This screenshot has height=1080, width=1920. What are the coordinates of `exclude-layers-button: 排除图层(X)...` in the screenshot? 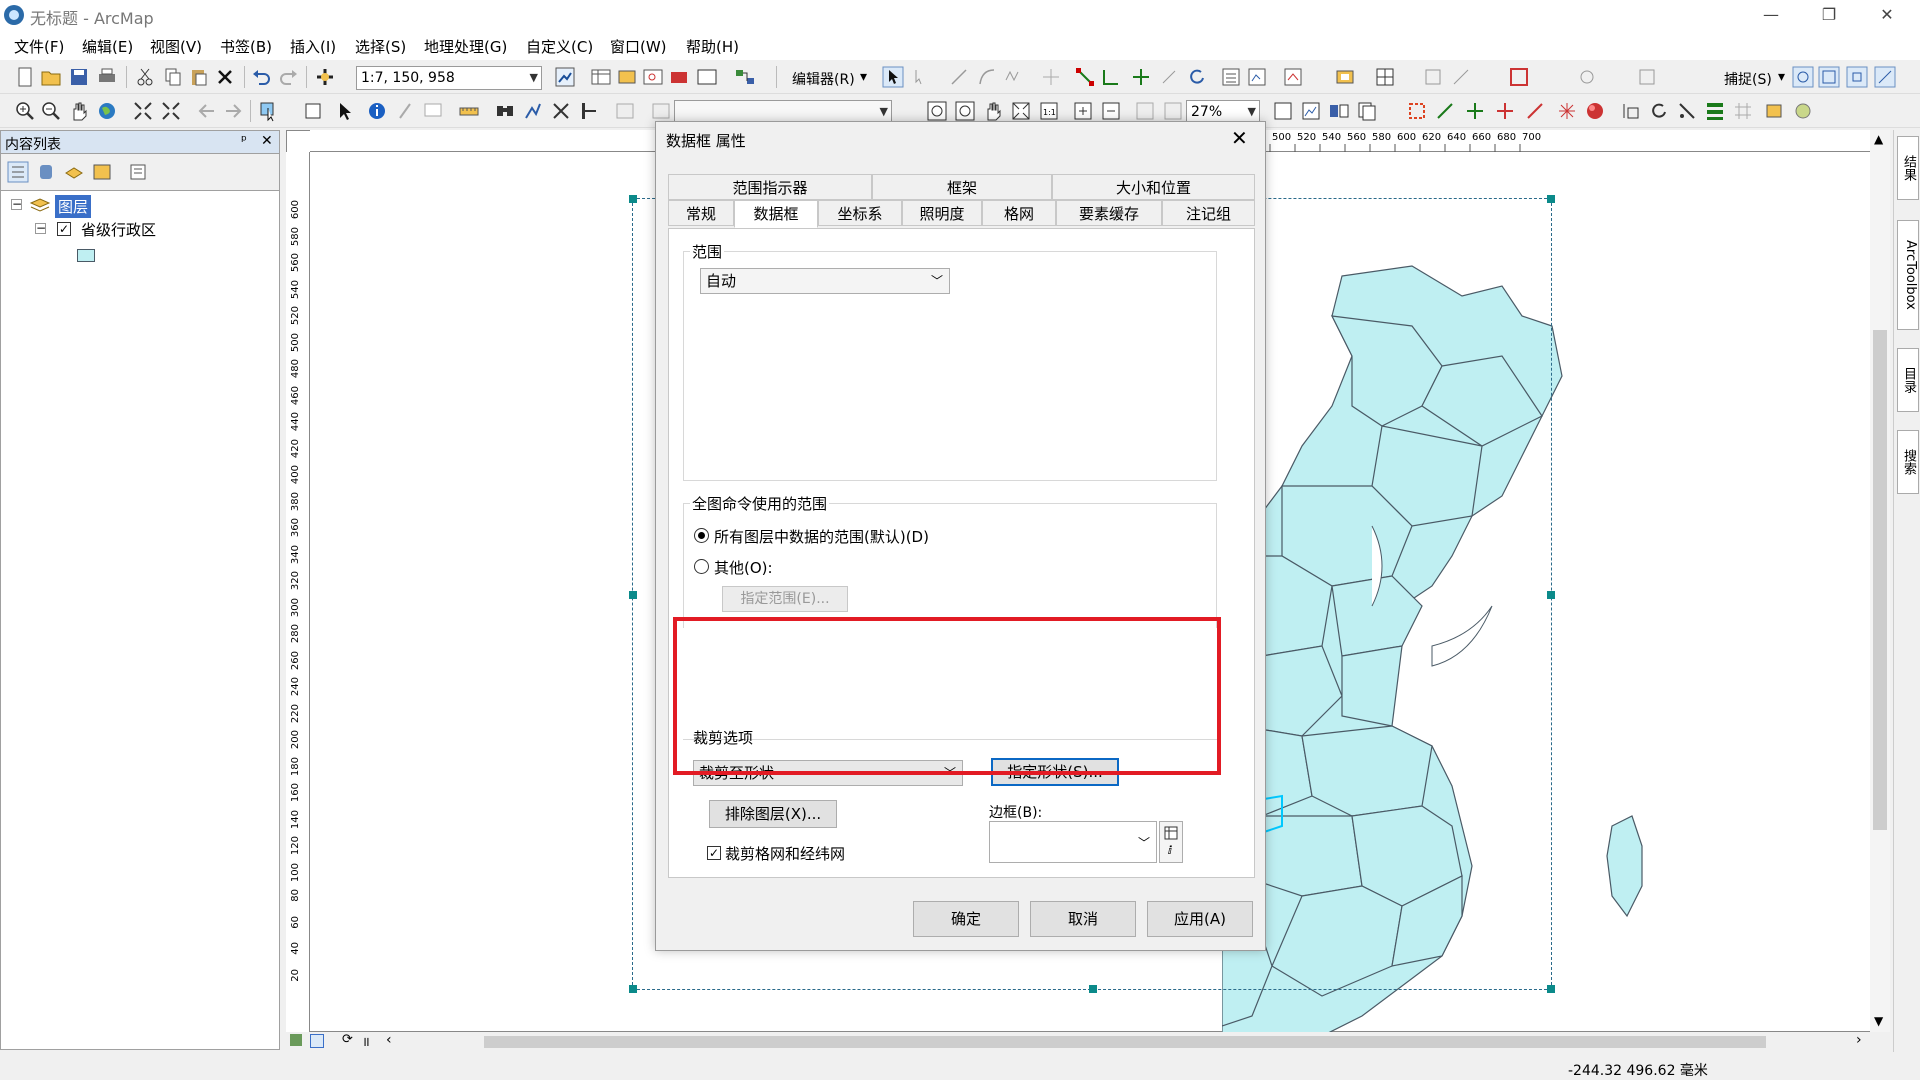 It's located at (773, 814).